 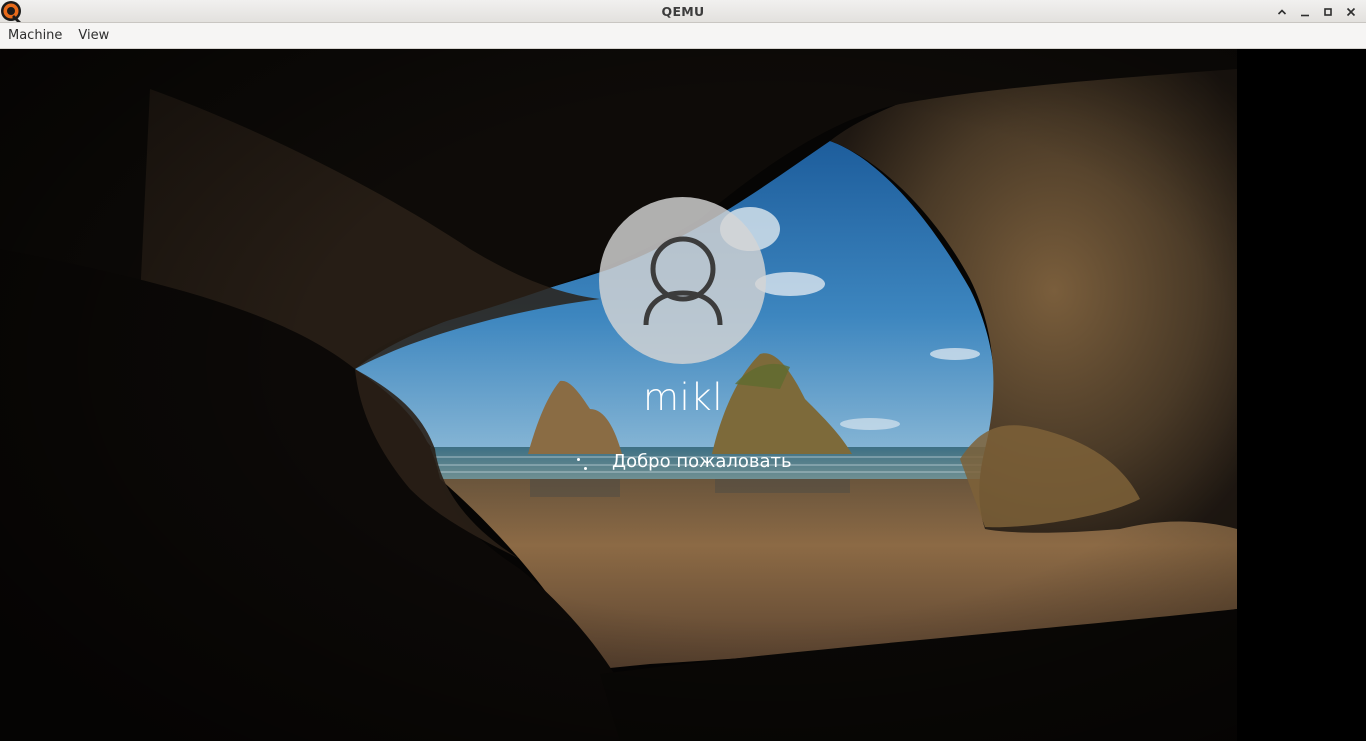 I want to click on status-text: Добро пожаловать, so click(x=702, y=461).